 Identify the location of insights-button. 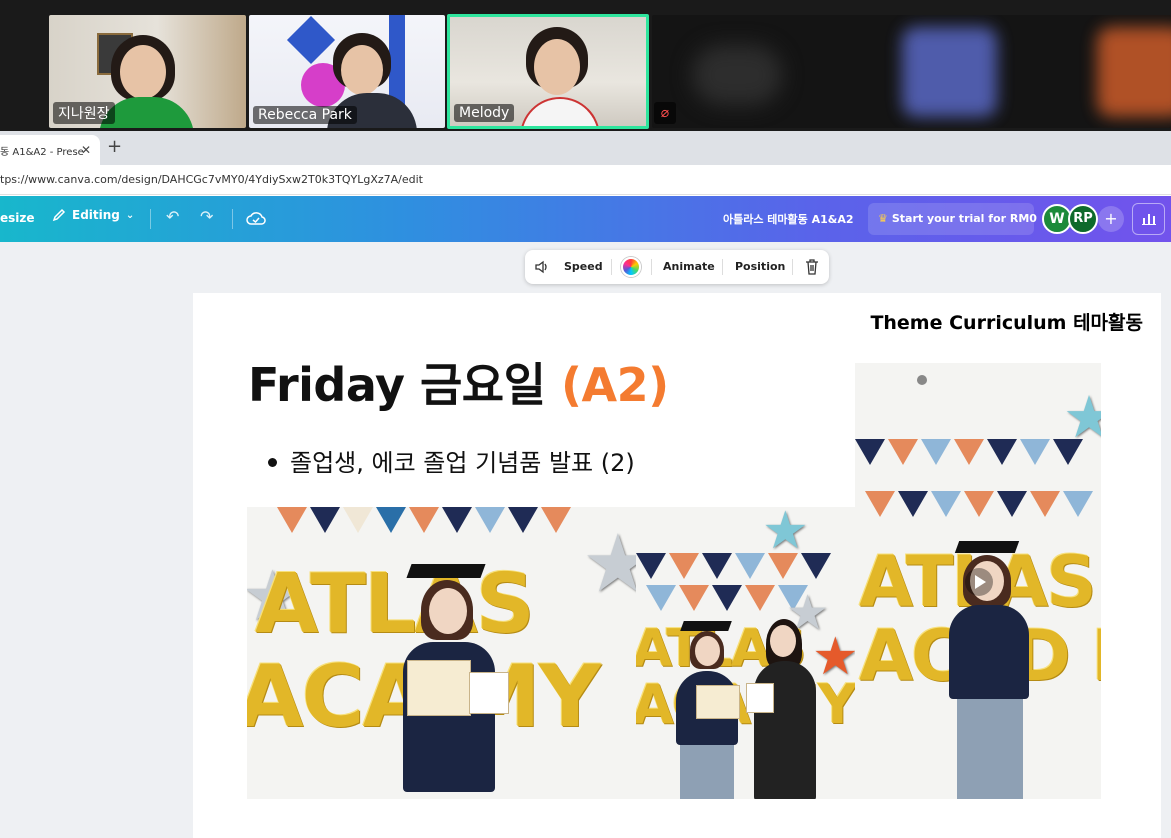
(1148, 219).